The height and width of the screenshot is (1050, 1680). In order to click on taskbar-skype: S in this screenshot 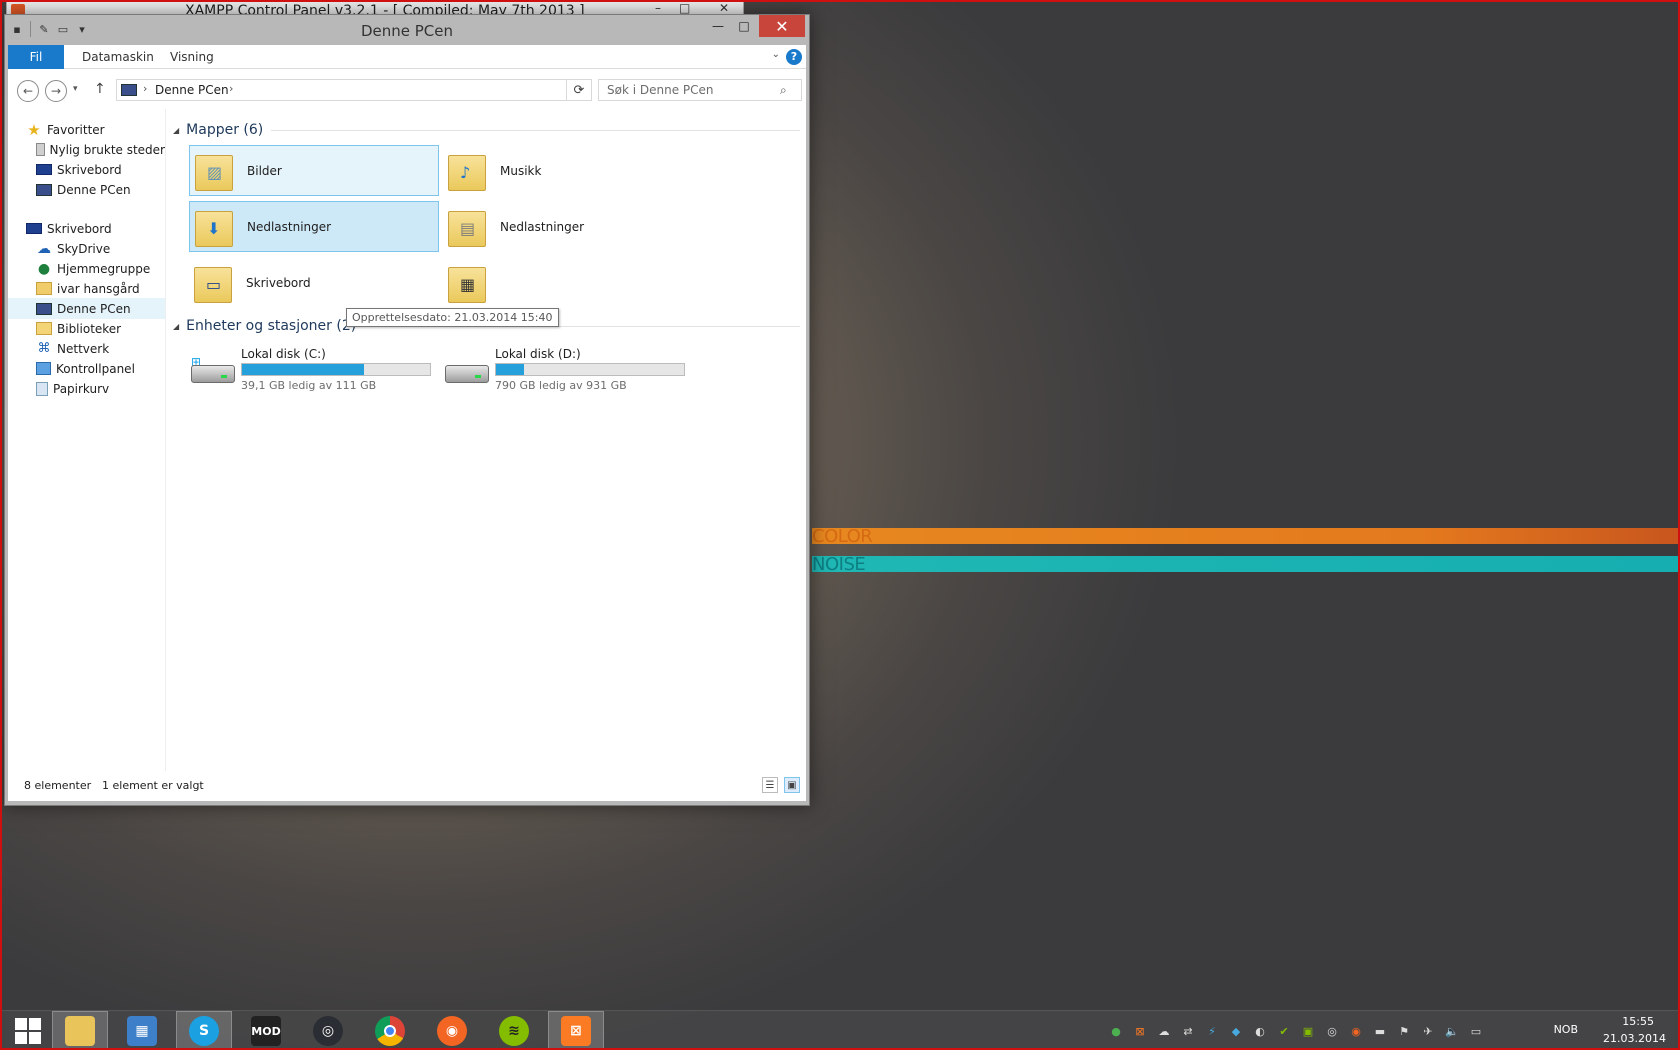, I will do `click(204, 1030)`.